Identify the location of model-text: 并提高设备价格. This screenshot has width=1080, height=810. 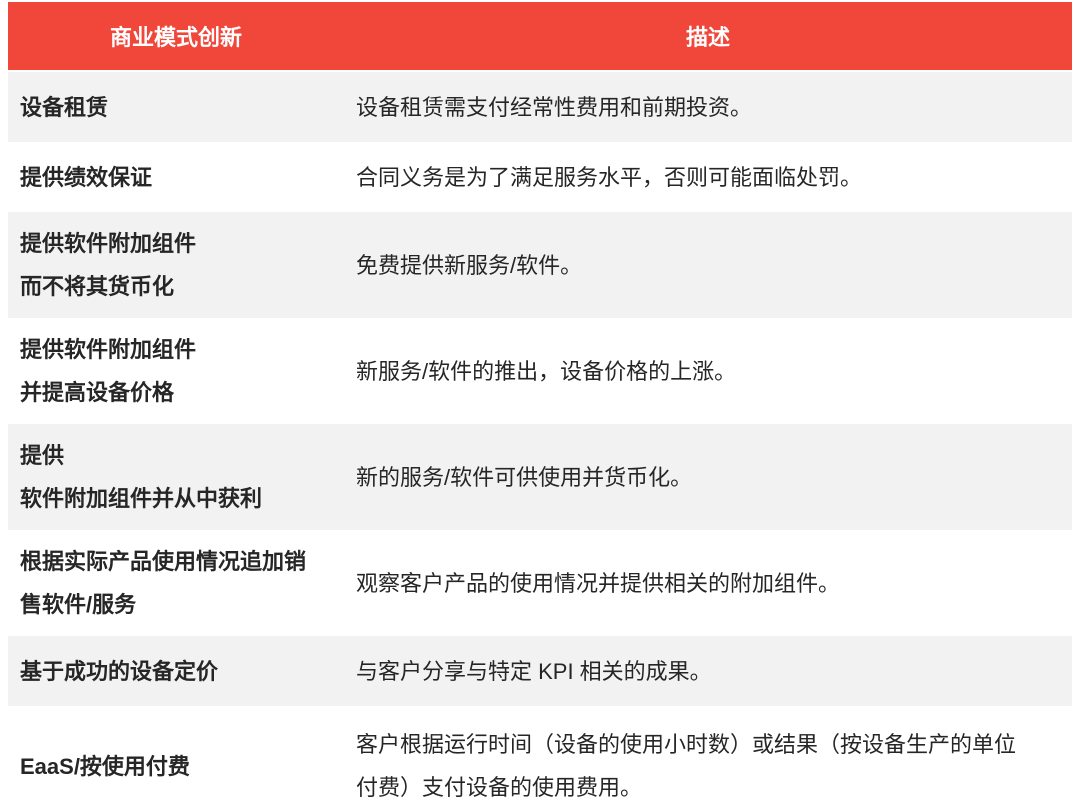
(97, 392).